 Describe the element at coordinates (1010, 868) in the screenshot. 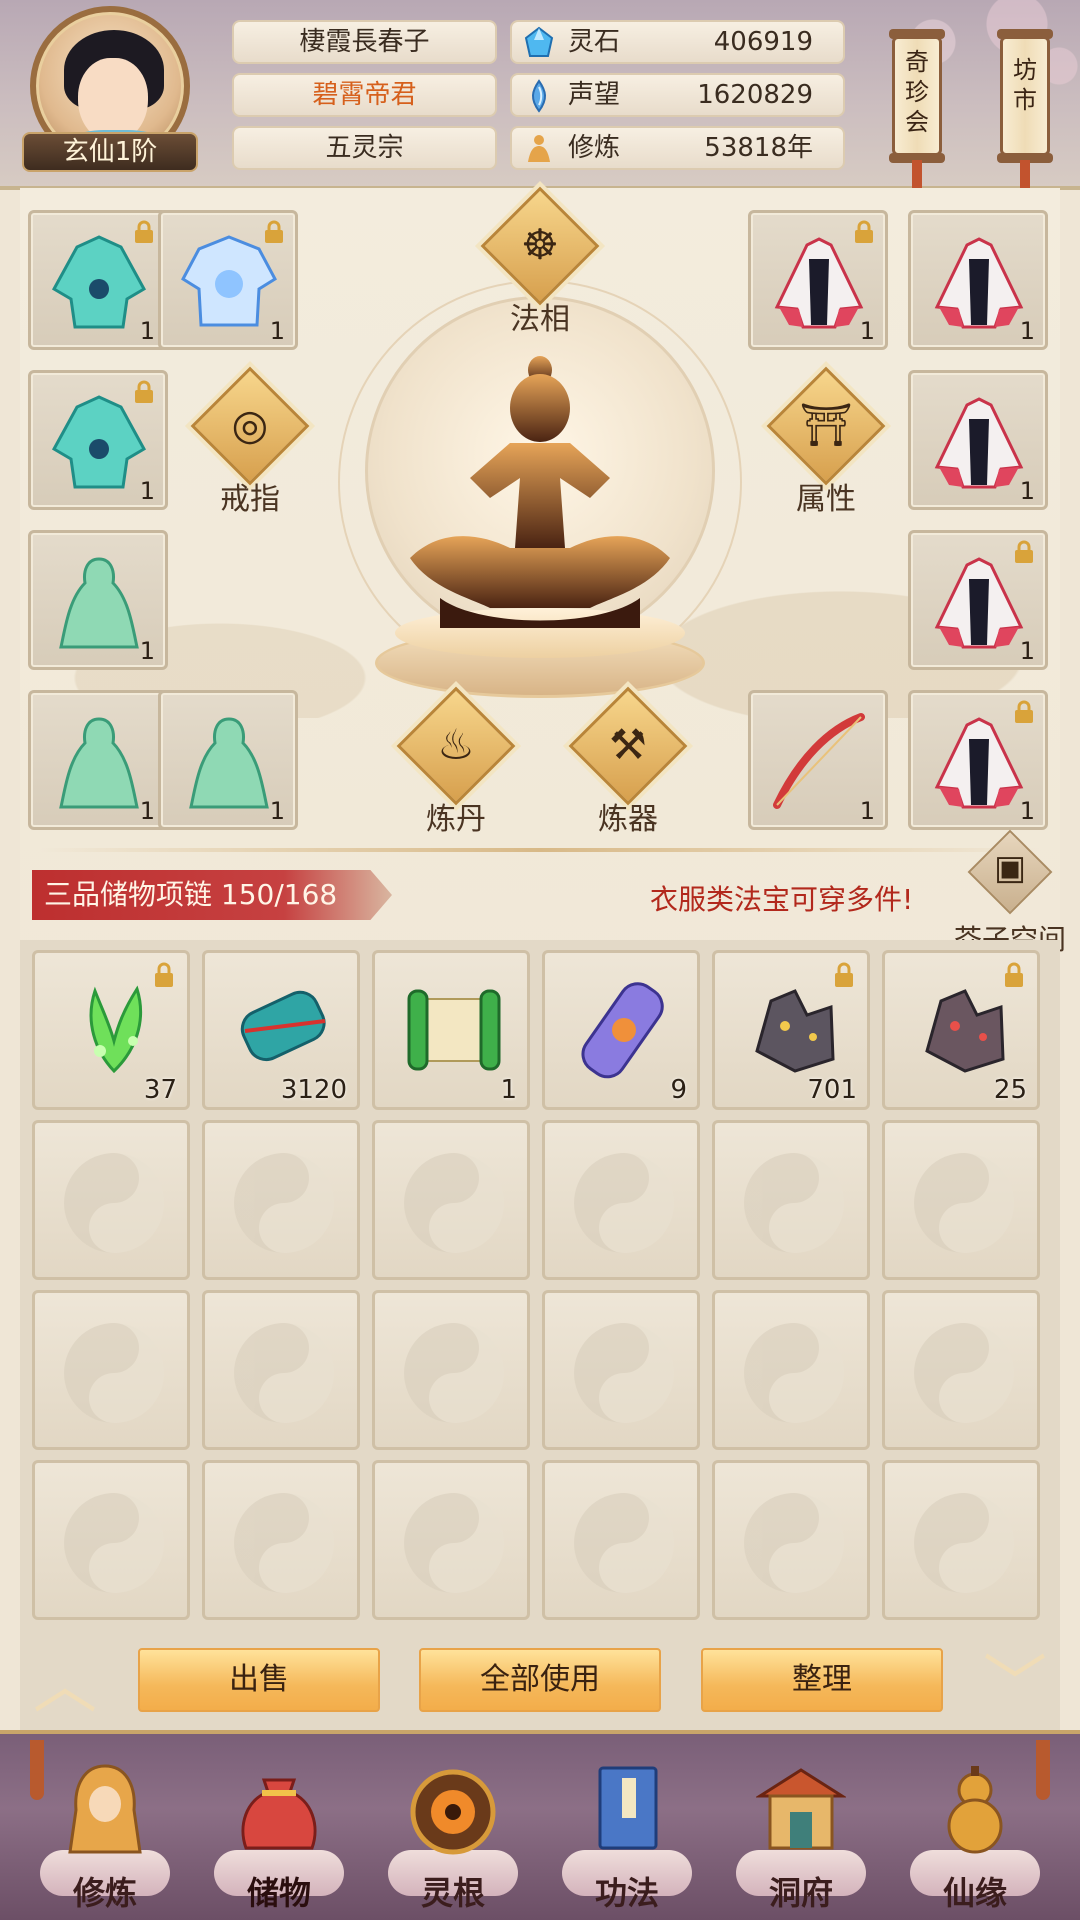

I see `chest-icon: ▣` at that location.